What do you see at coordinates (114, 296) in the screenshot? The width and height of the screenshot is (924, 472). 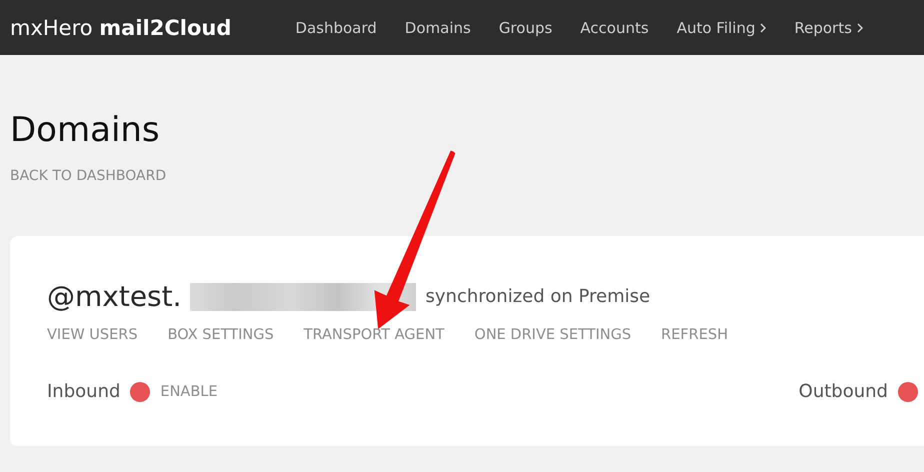 I see `domain-name: @mxtest.` at bounding box center [114, 296].